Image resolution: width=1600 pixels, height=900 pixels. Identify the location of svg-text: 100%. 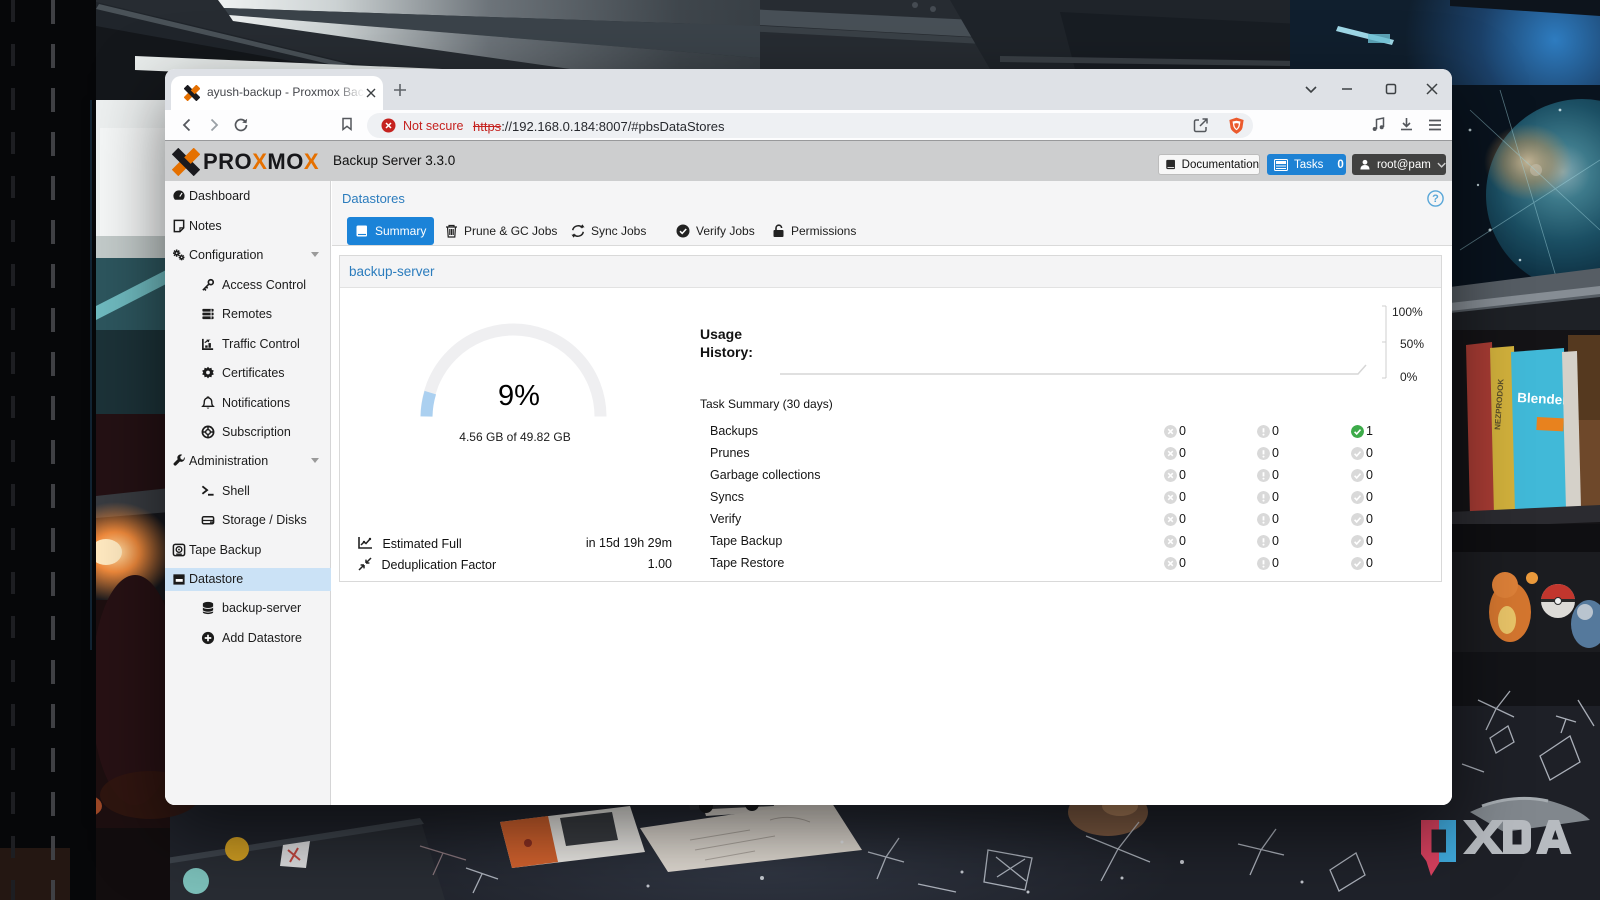
(1407, 312).